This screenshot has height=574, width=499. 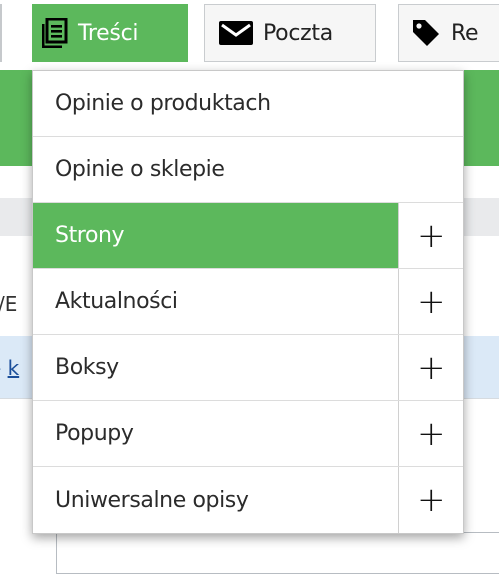 What do you see at coordinates (116, 301) in the screenshot?
I see `menu-item-label: Aktualności` at bounding box center [116, 301].